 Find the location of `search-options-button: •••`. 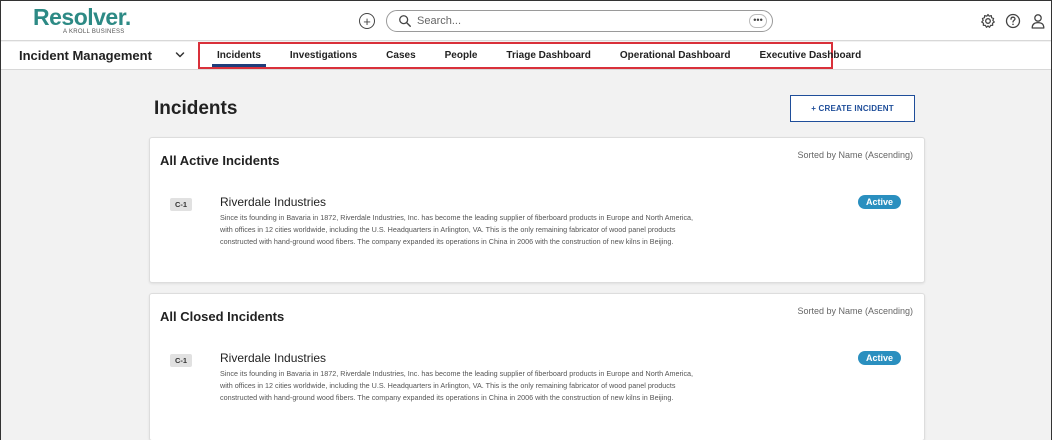

search-options-button: ••• is located at coordinates (758, 21).